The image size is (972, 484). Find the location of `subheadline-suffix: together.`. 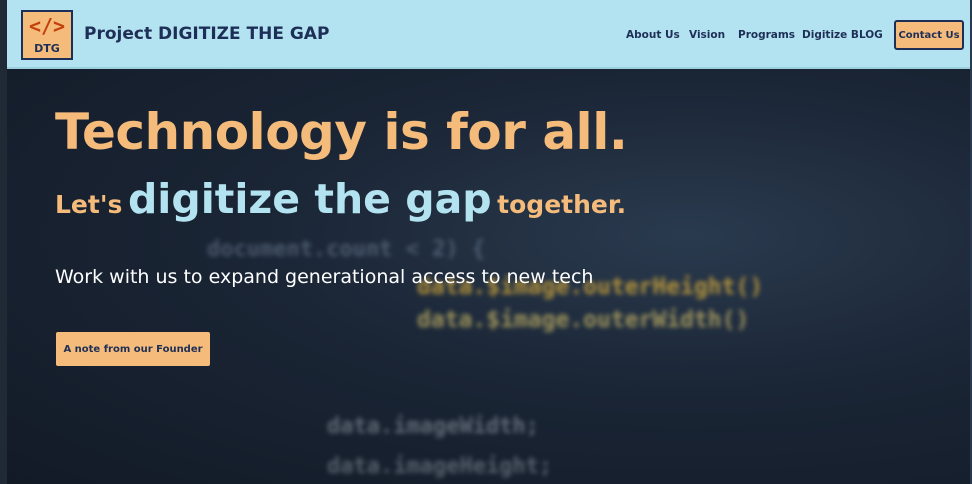

subheadline-suffix: together. is located at coordinates (562, 204).